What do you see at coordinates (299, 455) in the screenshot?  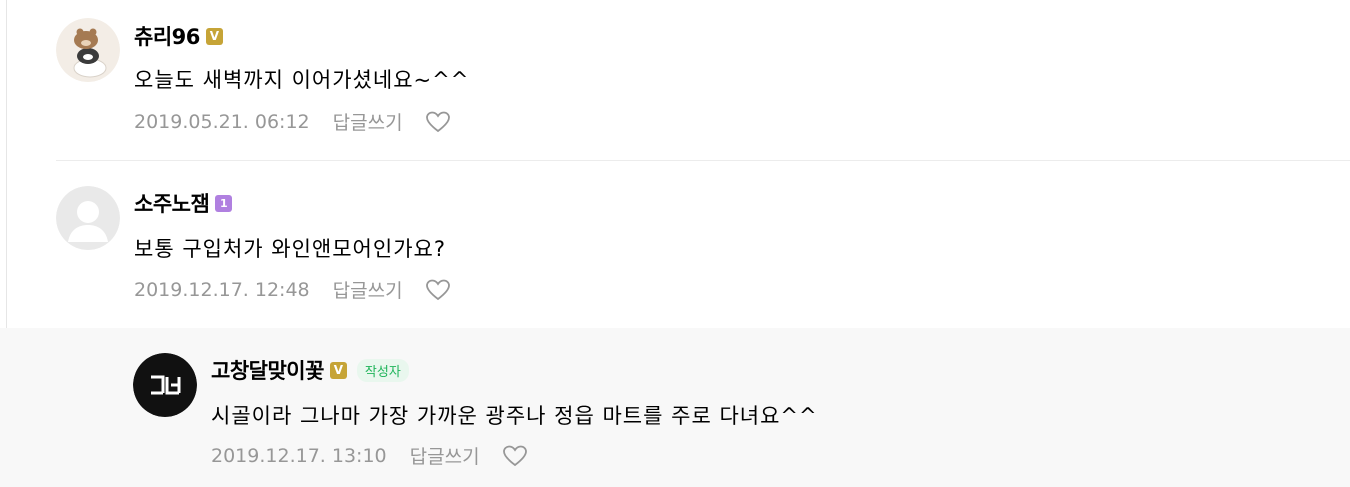 I see `reply-date: 2019.12.17. 13:10` at bounding box center [299, 455].